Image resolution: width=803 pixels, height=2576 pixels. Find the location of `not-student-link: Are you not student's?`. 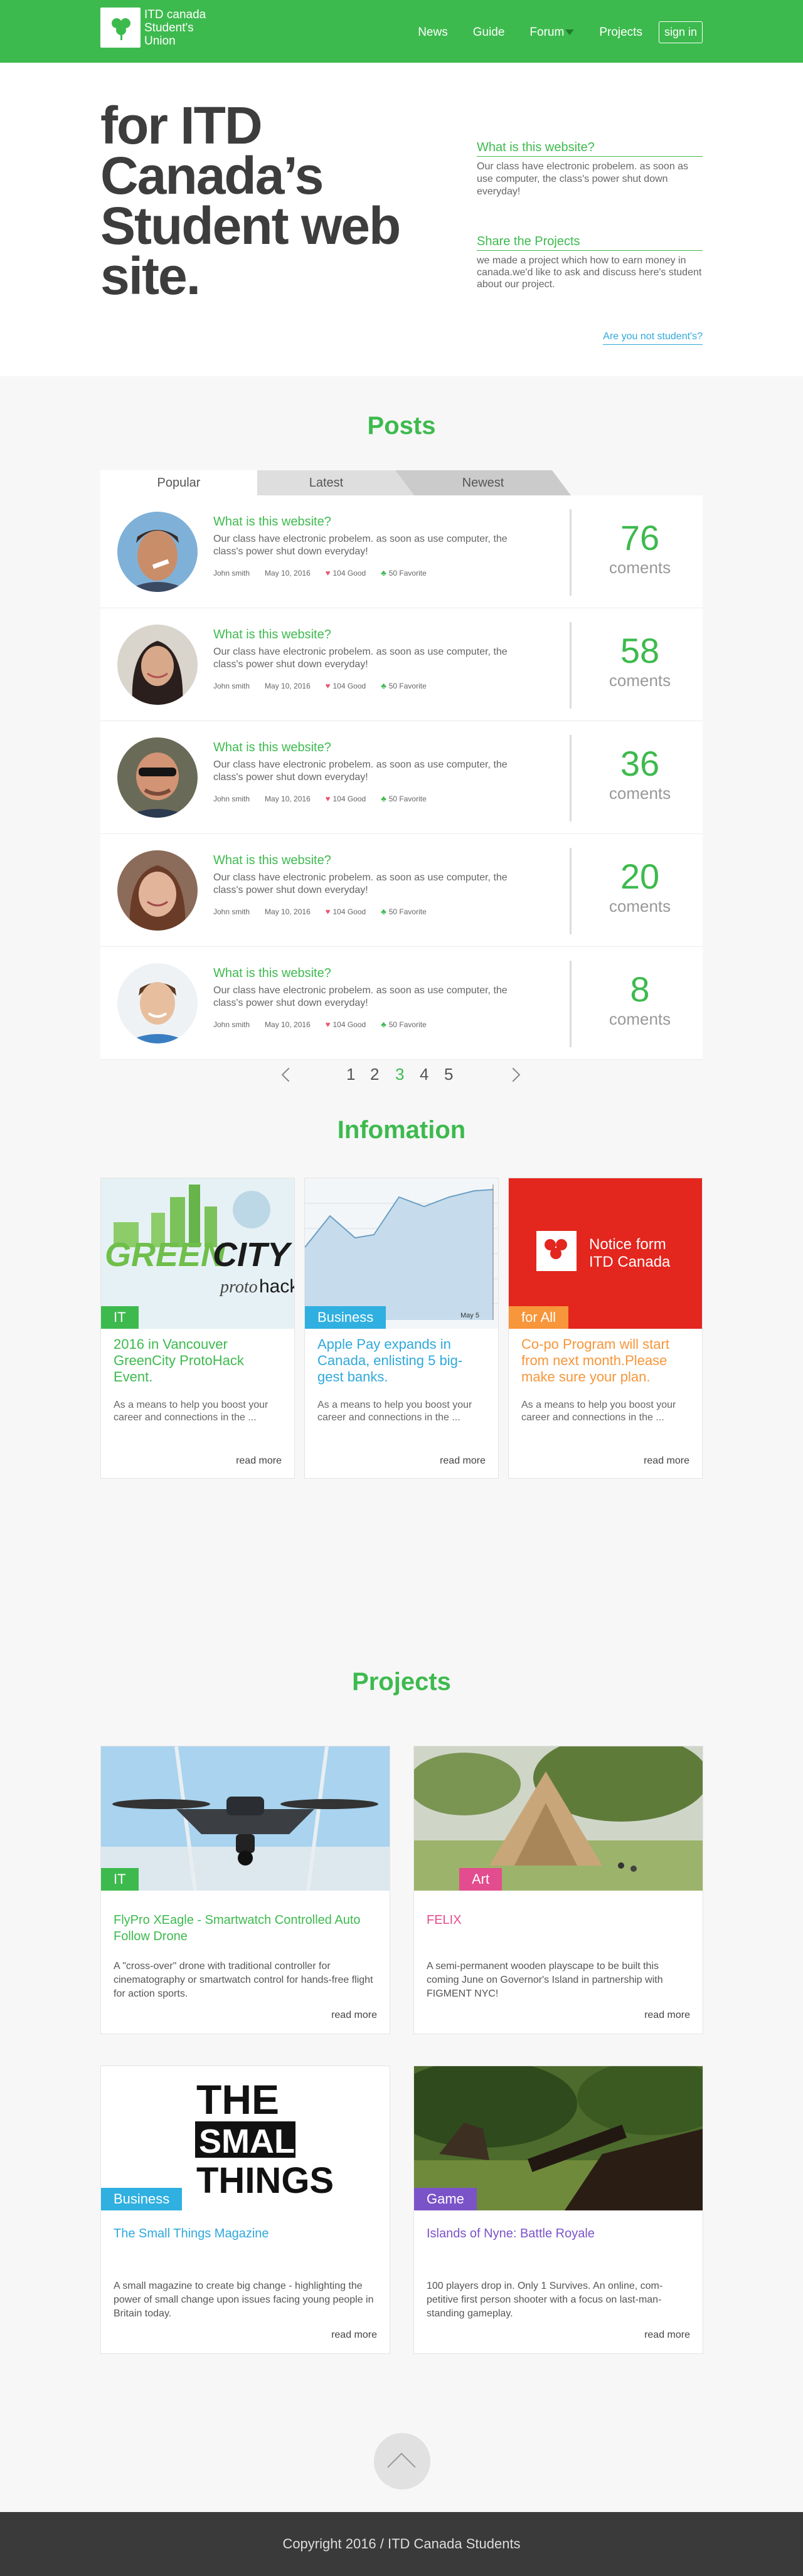

not-student-link: Are you not student's? is located at coordinates (653, 338).